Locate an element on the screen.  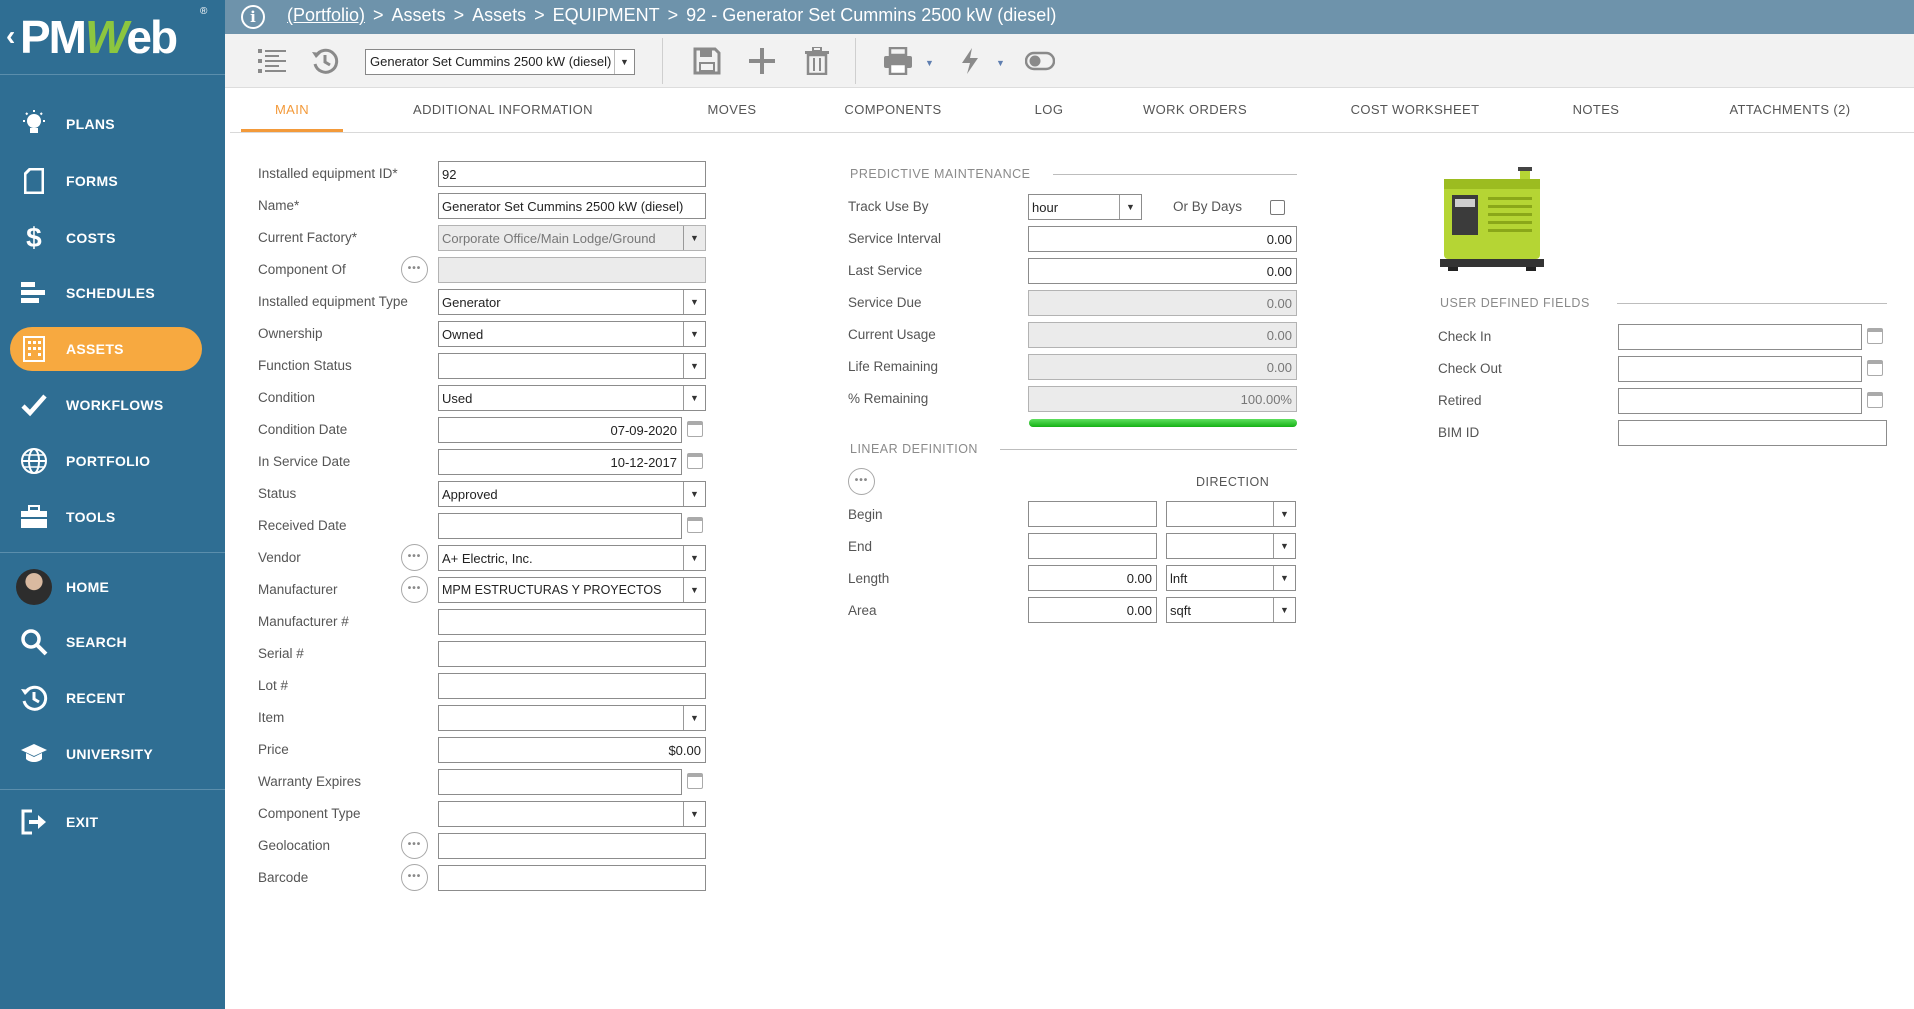
in-service-date-field: 10-12-2017 is located at coordinates (560, 462).